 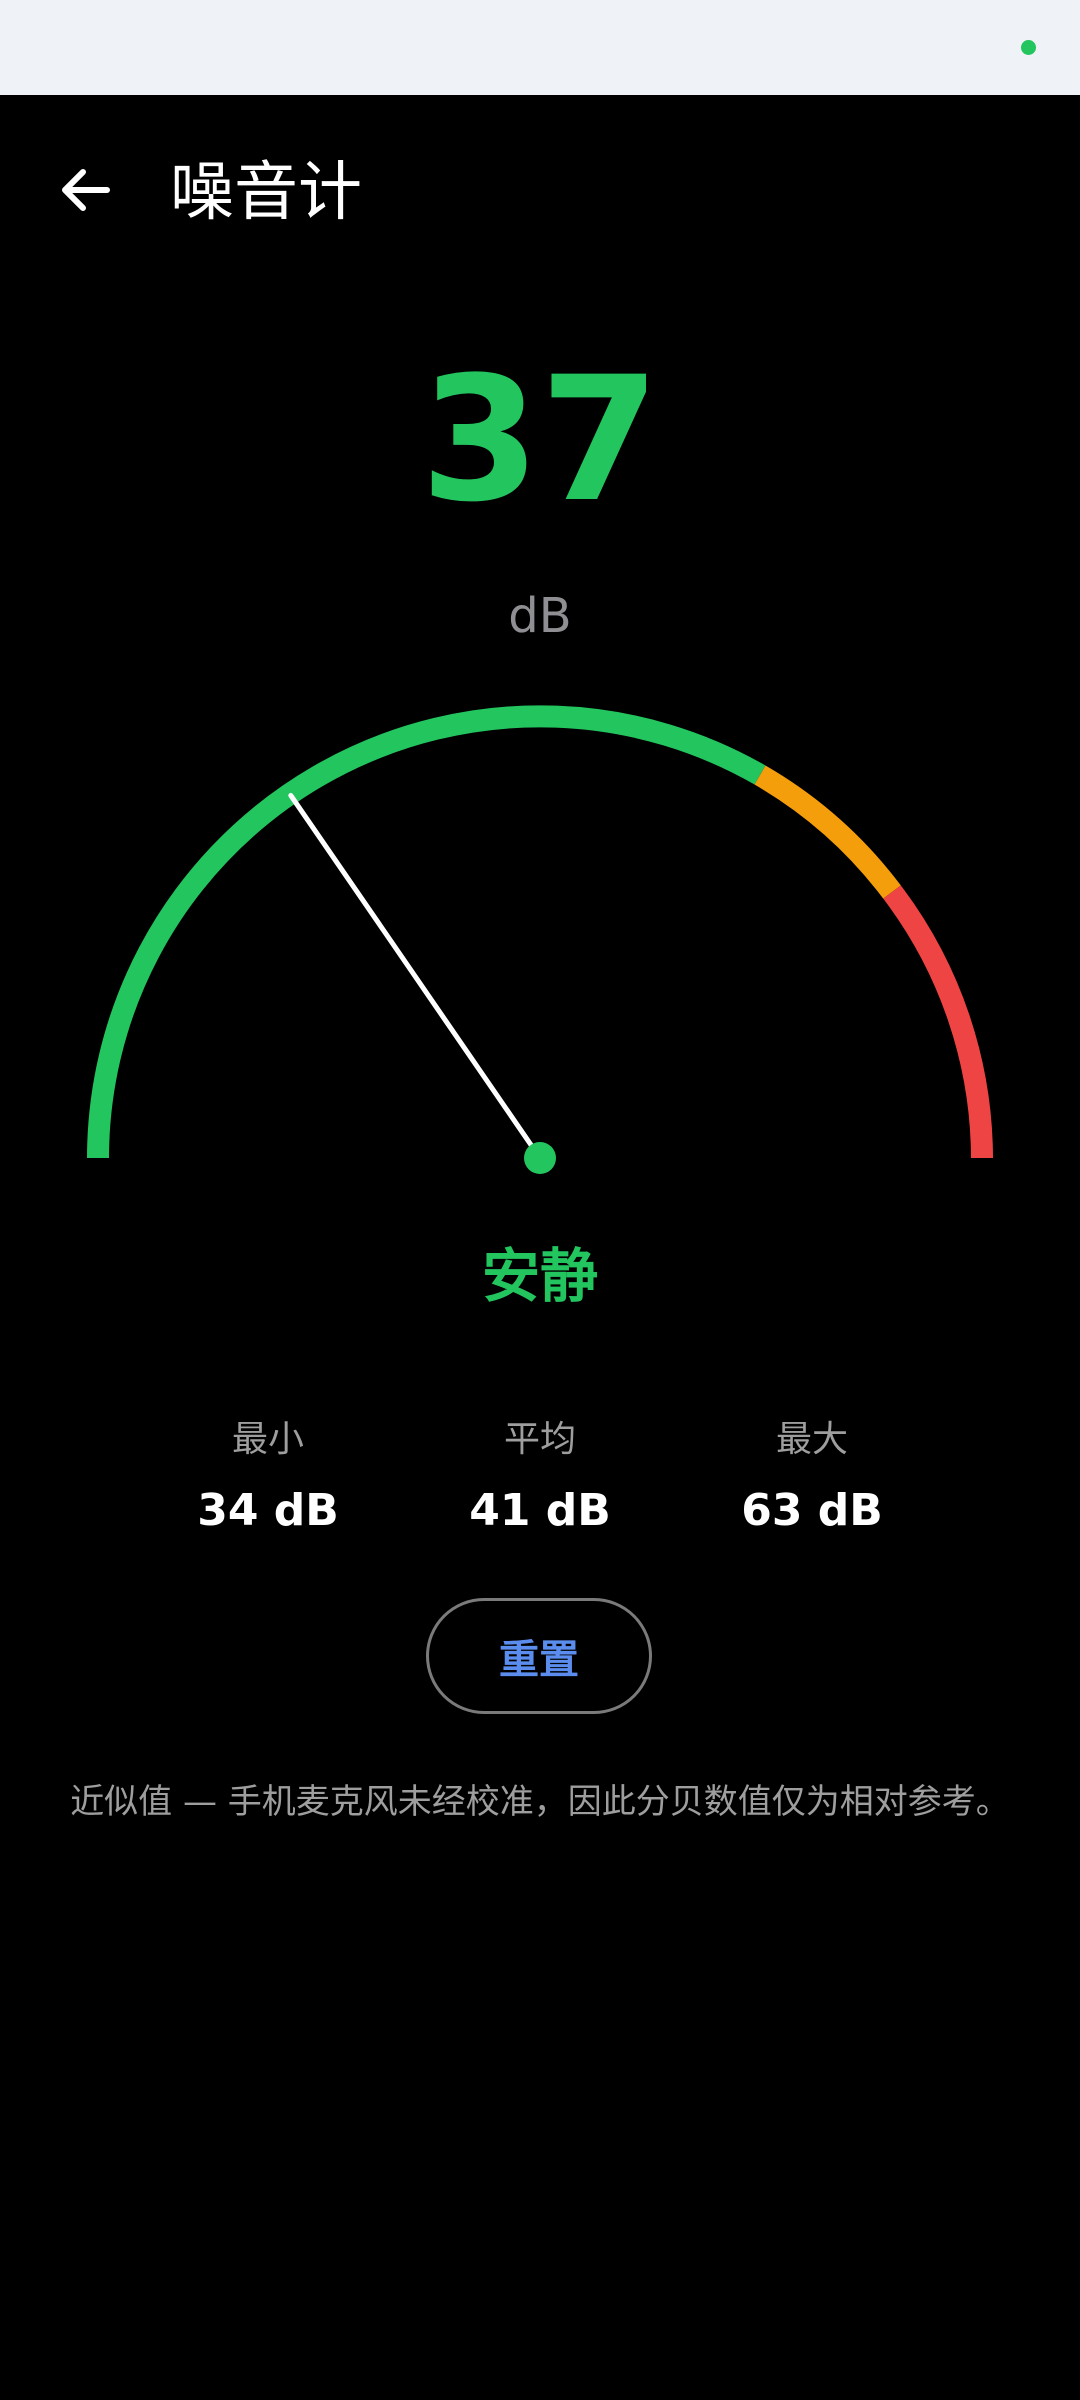 What do you see at coordinates (811, 1439) in the screenshot?
I see `stat-max-label: 最大` at bounding box center [811, 1439].